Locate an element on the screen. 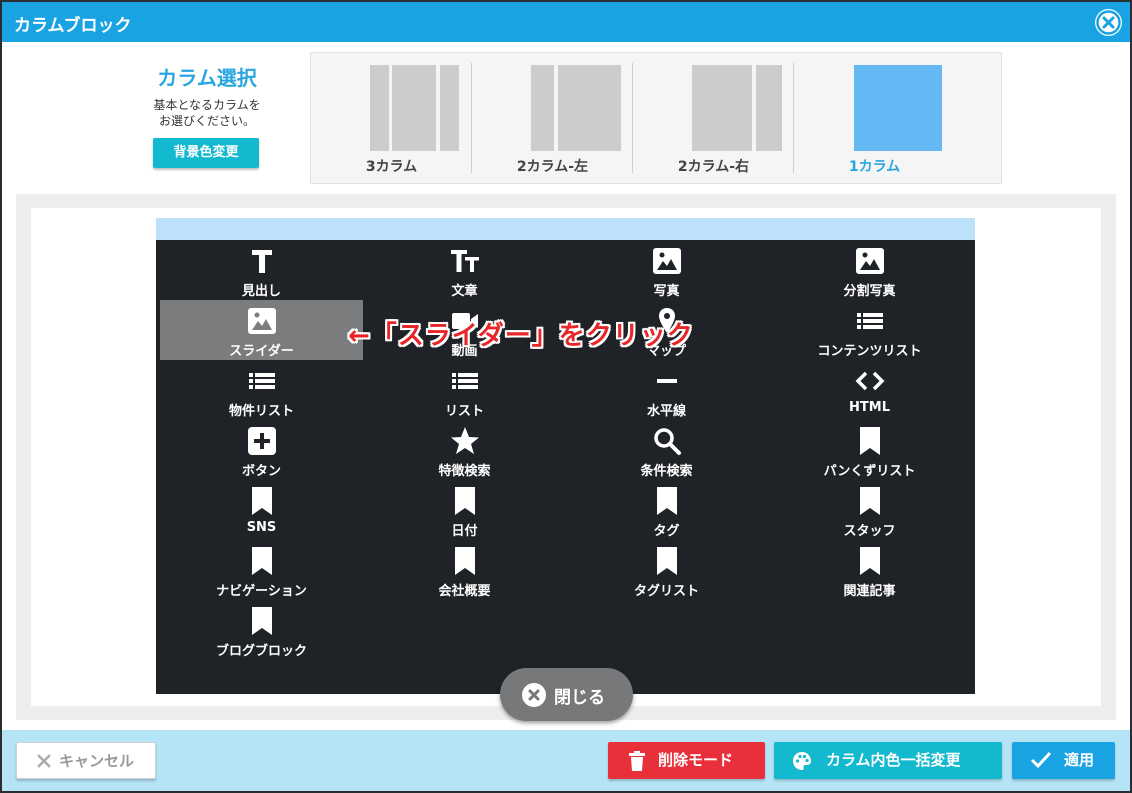 The width and height of the screenshot is (1132, 793). dialog-title: カラムブロック is located at coordinates (73, 26).